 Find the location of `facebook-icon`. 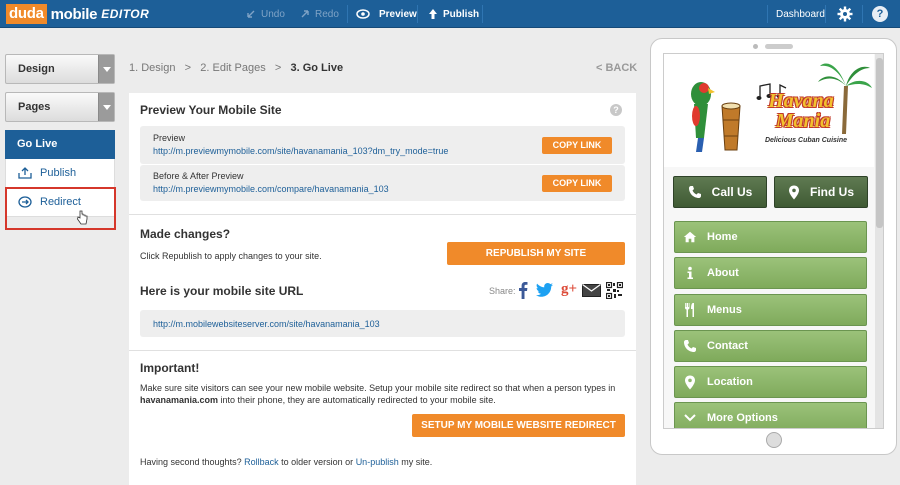

facebook-icon is located at coordinates (523, 290).